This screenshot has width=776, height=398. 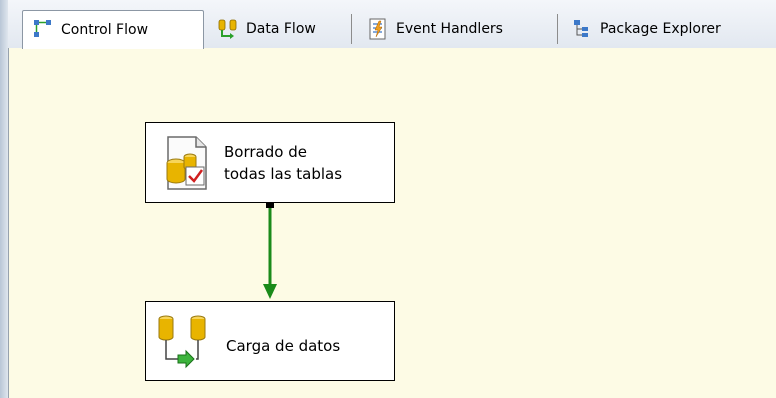 I want to click on task-carga-de-datos: Carga de datos, so click(x=270, y=341).